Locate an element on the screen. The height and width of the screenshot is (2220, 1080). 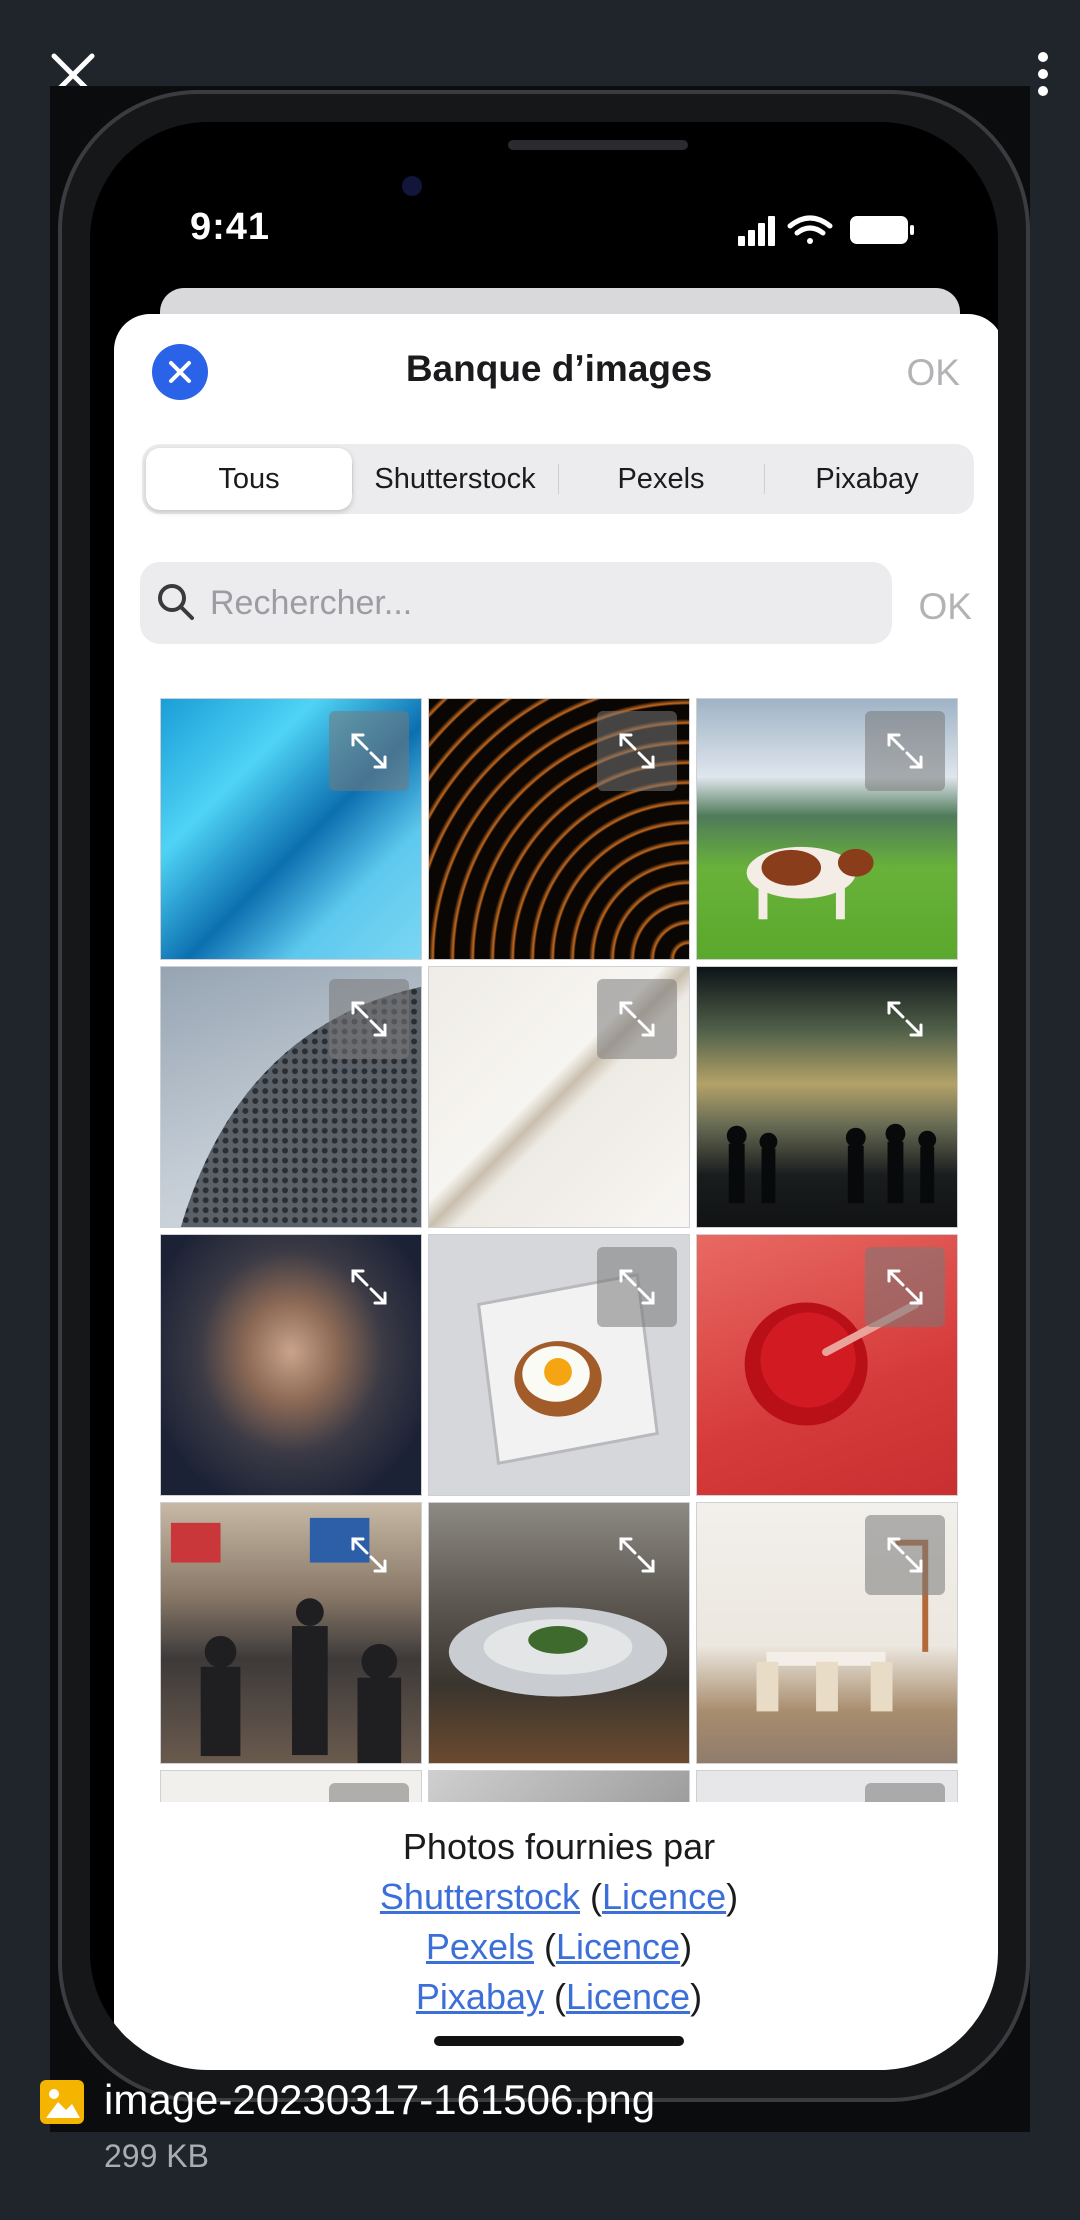
tab-pexels: Pexels is located at coordinates (661, 479).